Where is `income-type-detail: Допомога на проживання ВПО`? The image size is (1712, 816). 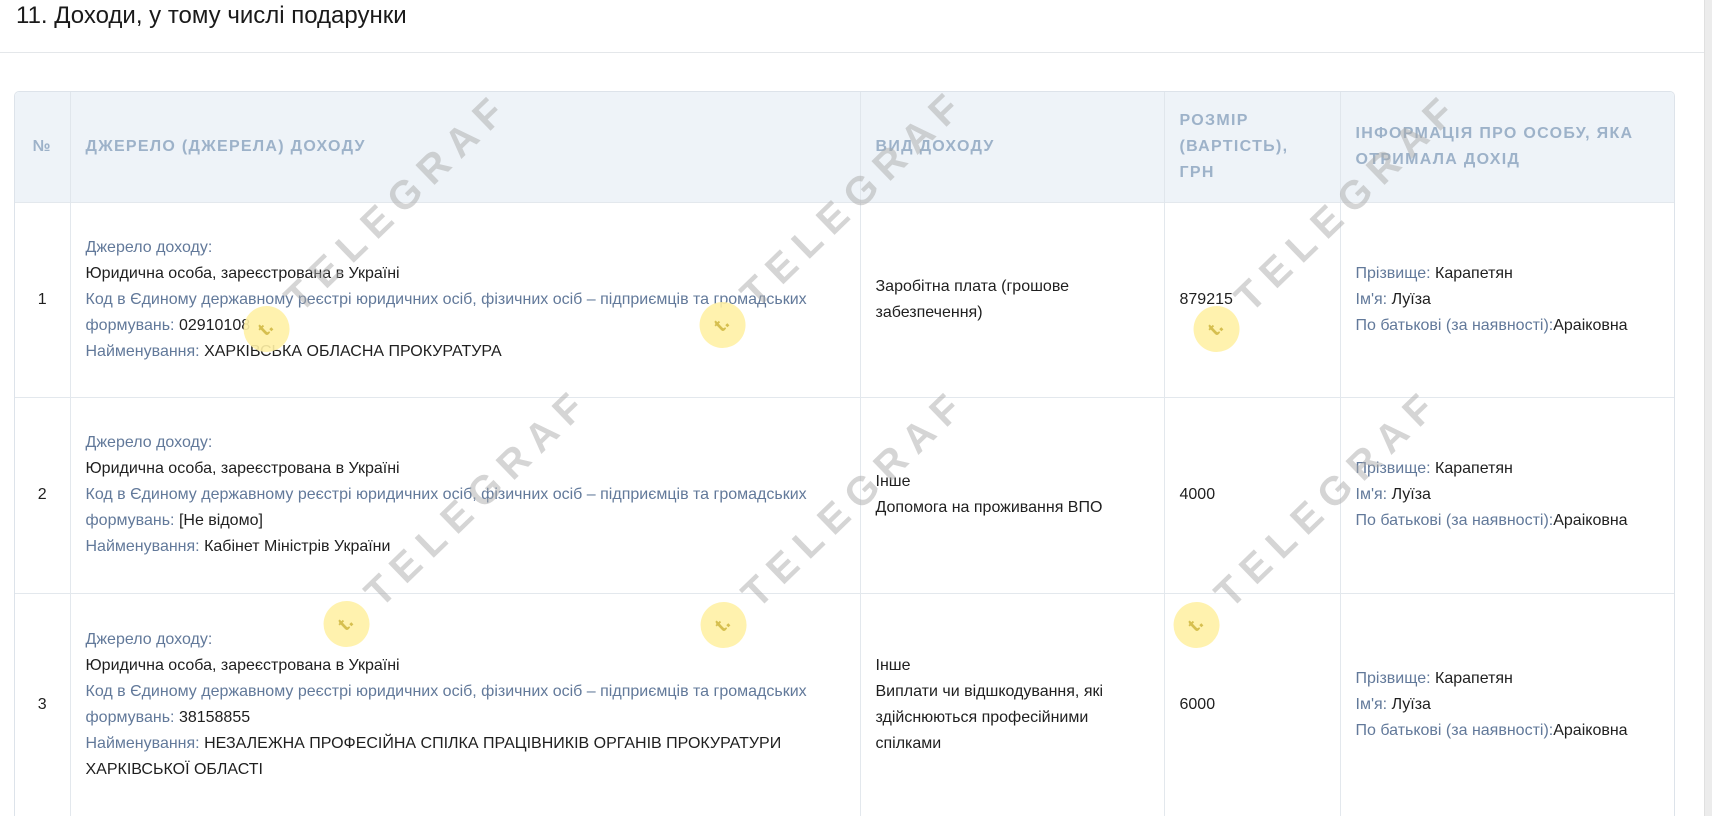
income-type-detail: Допомога на проживання ВПО is located at coordinates (989, 507).